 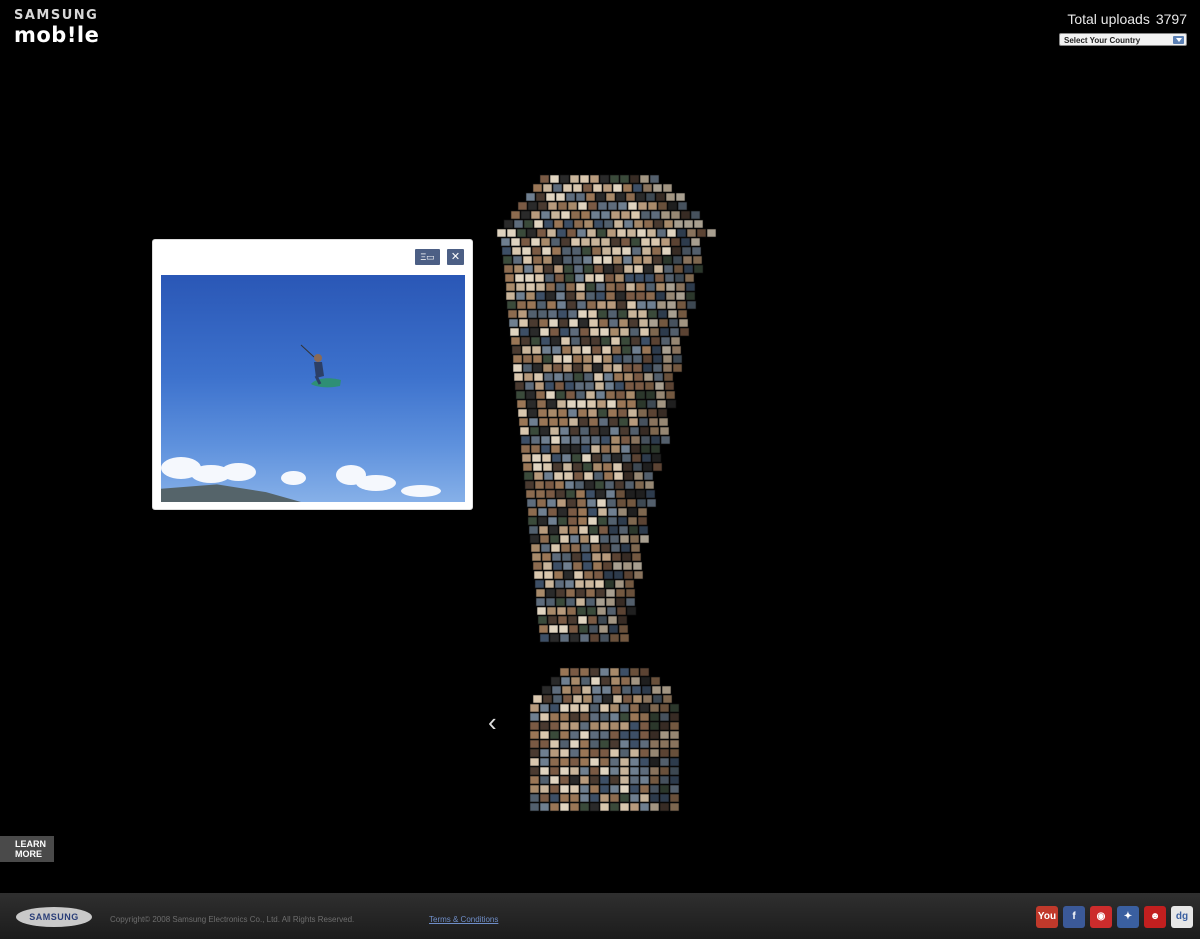 What do you see at coordinates (28, 854) in the screenshot?
I see `learn-more-line2: MORE` at bounding box center [28, 854].